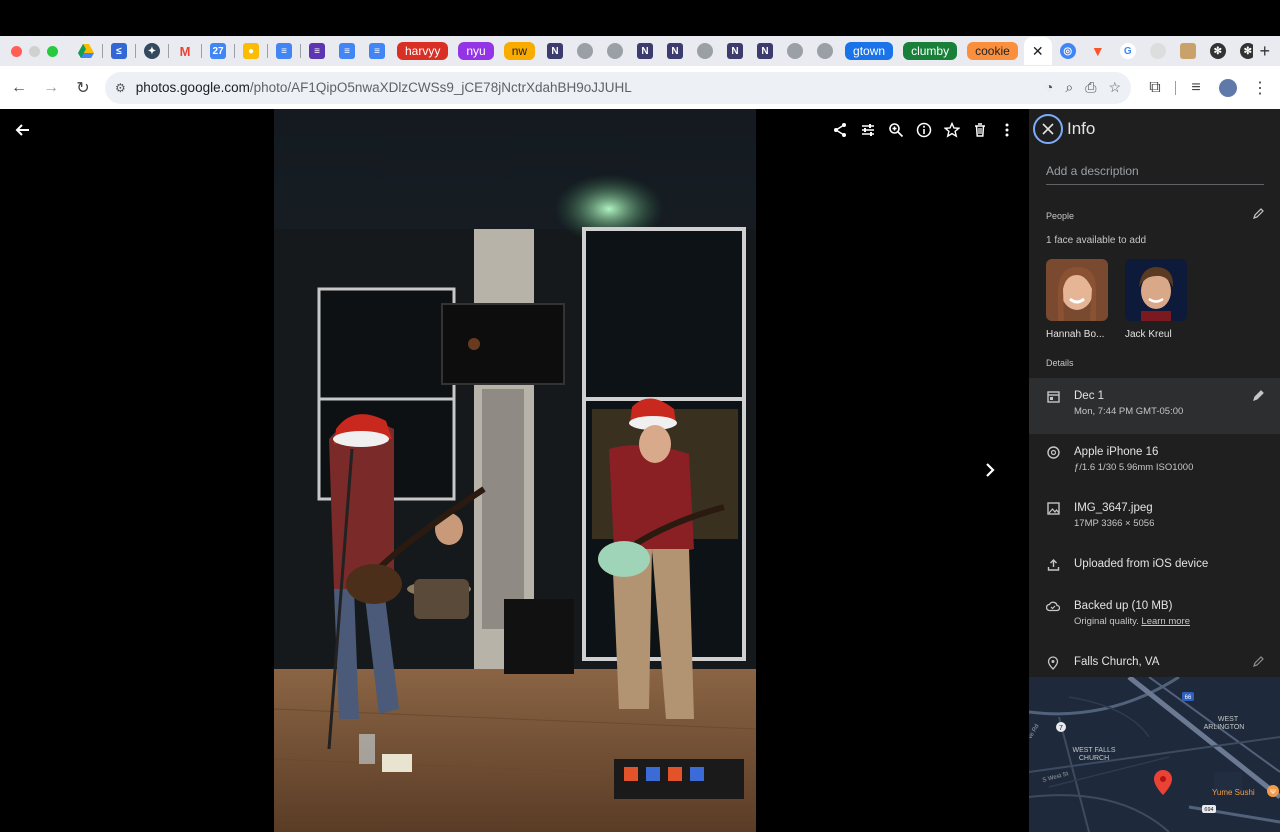 This screenshot has width=1280, height=832. Describe the element at coordinates (868, 130) in the screenshot. I see `edit-adjust-icon` at that location.